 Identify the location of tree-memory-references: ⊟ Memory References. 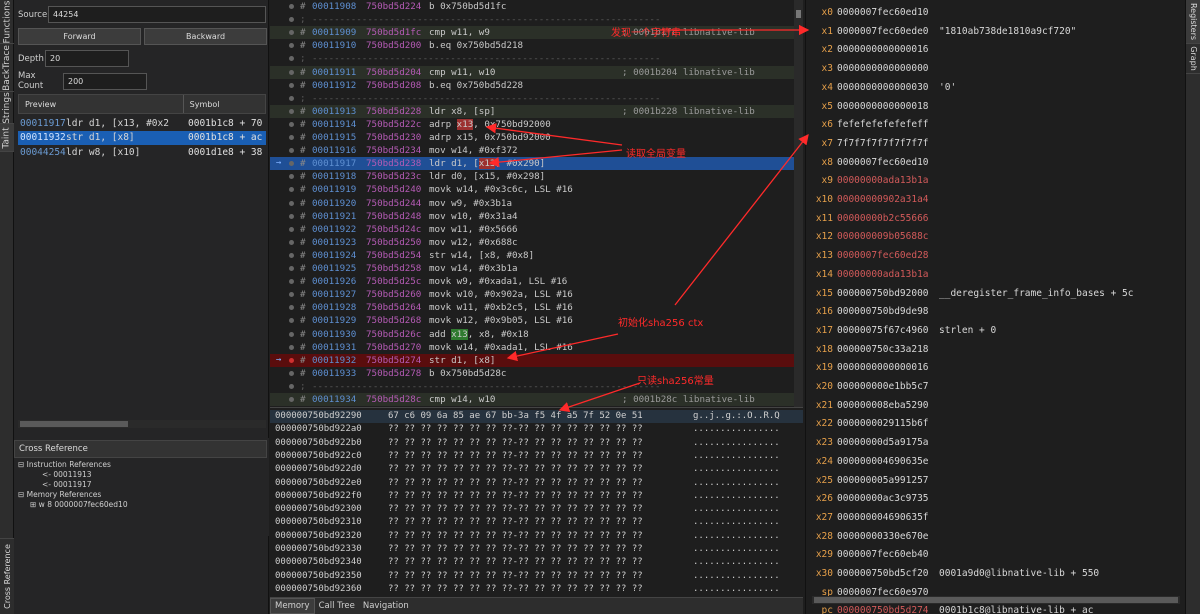
(59, 494).